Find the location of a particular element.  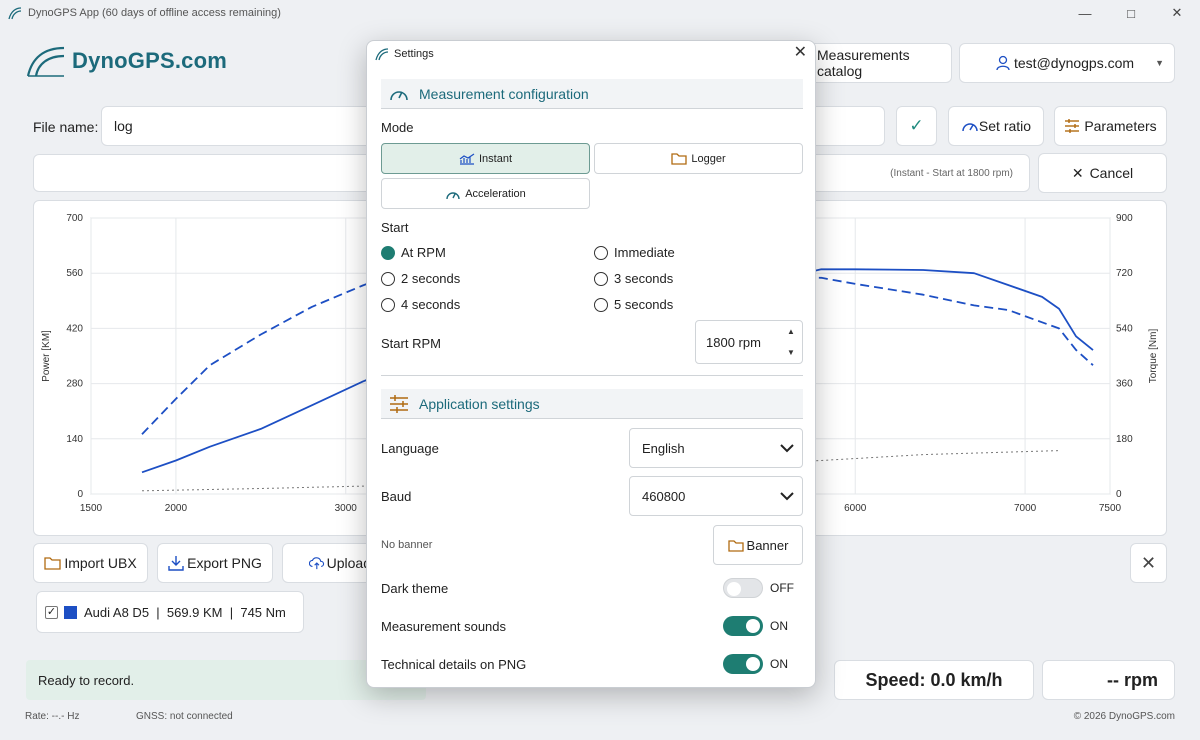

start-4s-radio: 4 seconds is located at coordinates (420, 304).